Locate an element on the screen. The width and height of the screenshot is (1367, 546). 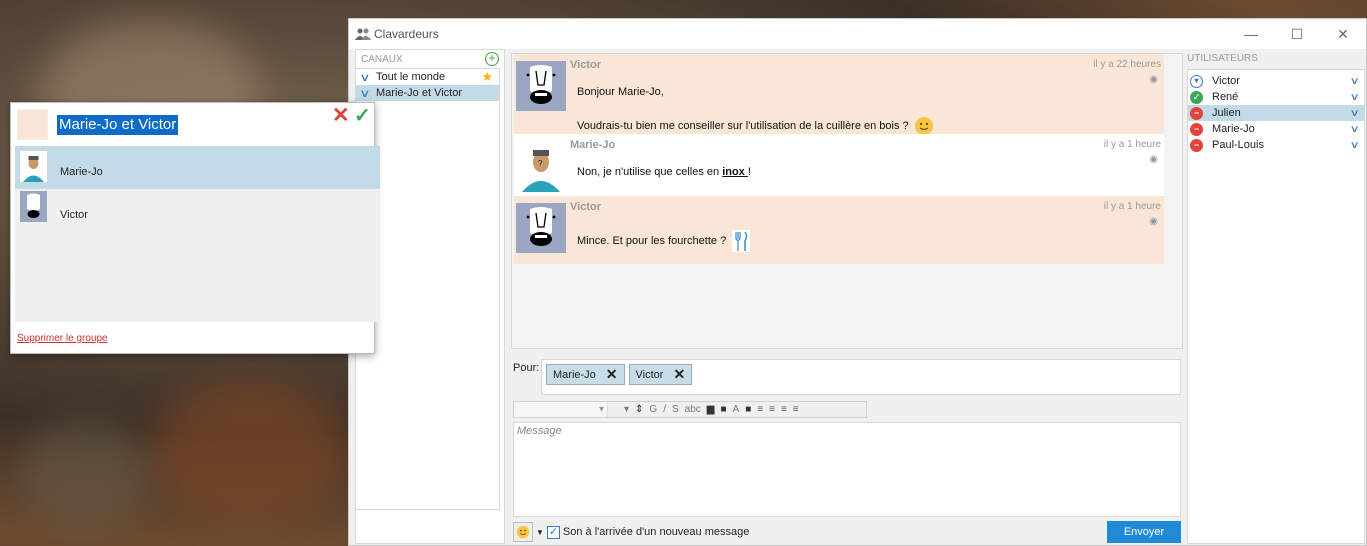
channels-header: CANAUX is located at coordinates (382, 59).